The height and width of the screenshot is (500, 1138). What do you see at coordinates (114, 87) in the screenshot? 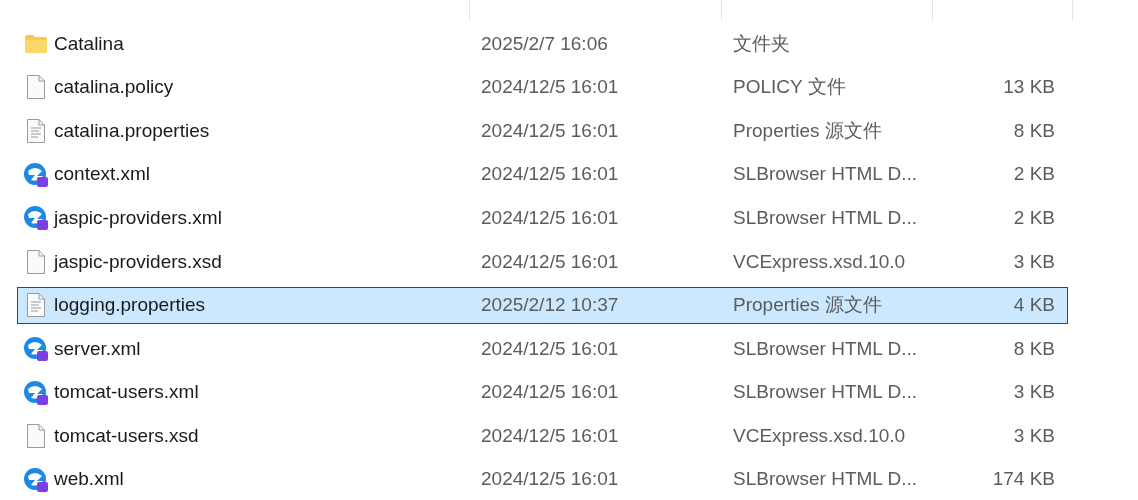
I see `file-name: catalina.policy` at bounding box center [114, 87].